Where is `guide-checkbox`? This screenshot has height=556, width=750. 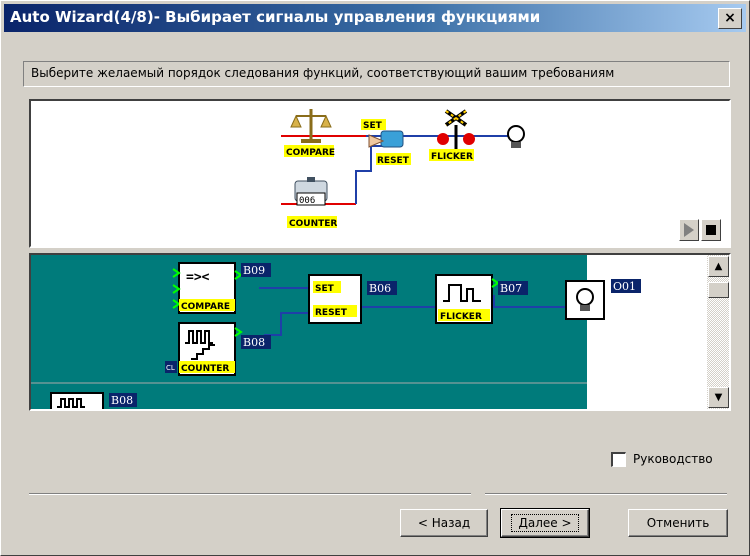 guide-checkbox is located at coordinates (618, 459).